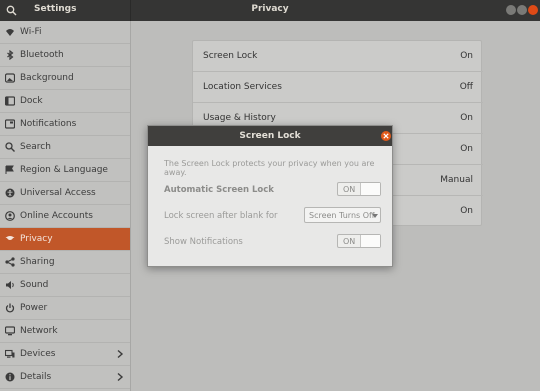  What do you see at coordinates (10, 124) in the screenshot?
I see `notifications-icon` at bounding box center [10, 124].